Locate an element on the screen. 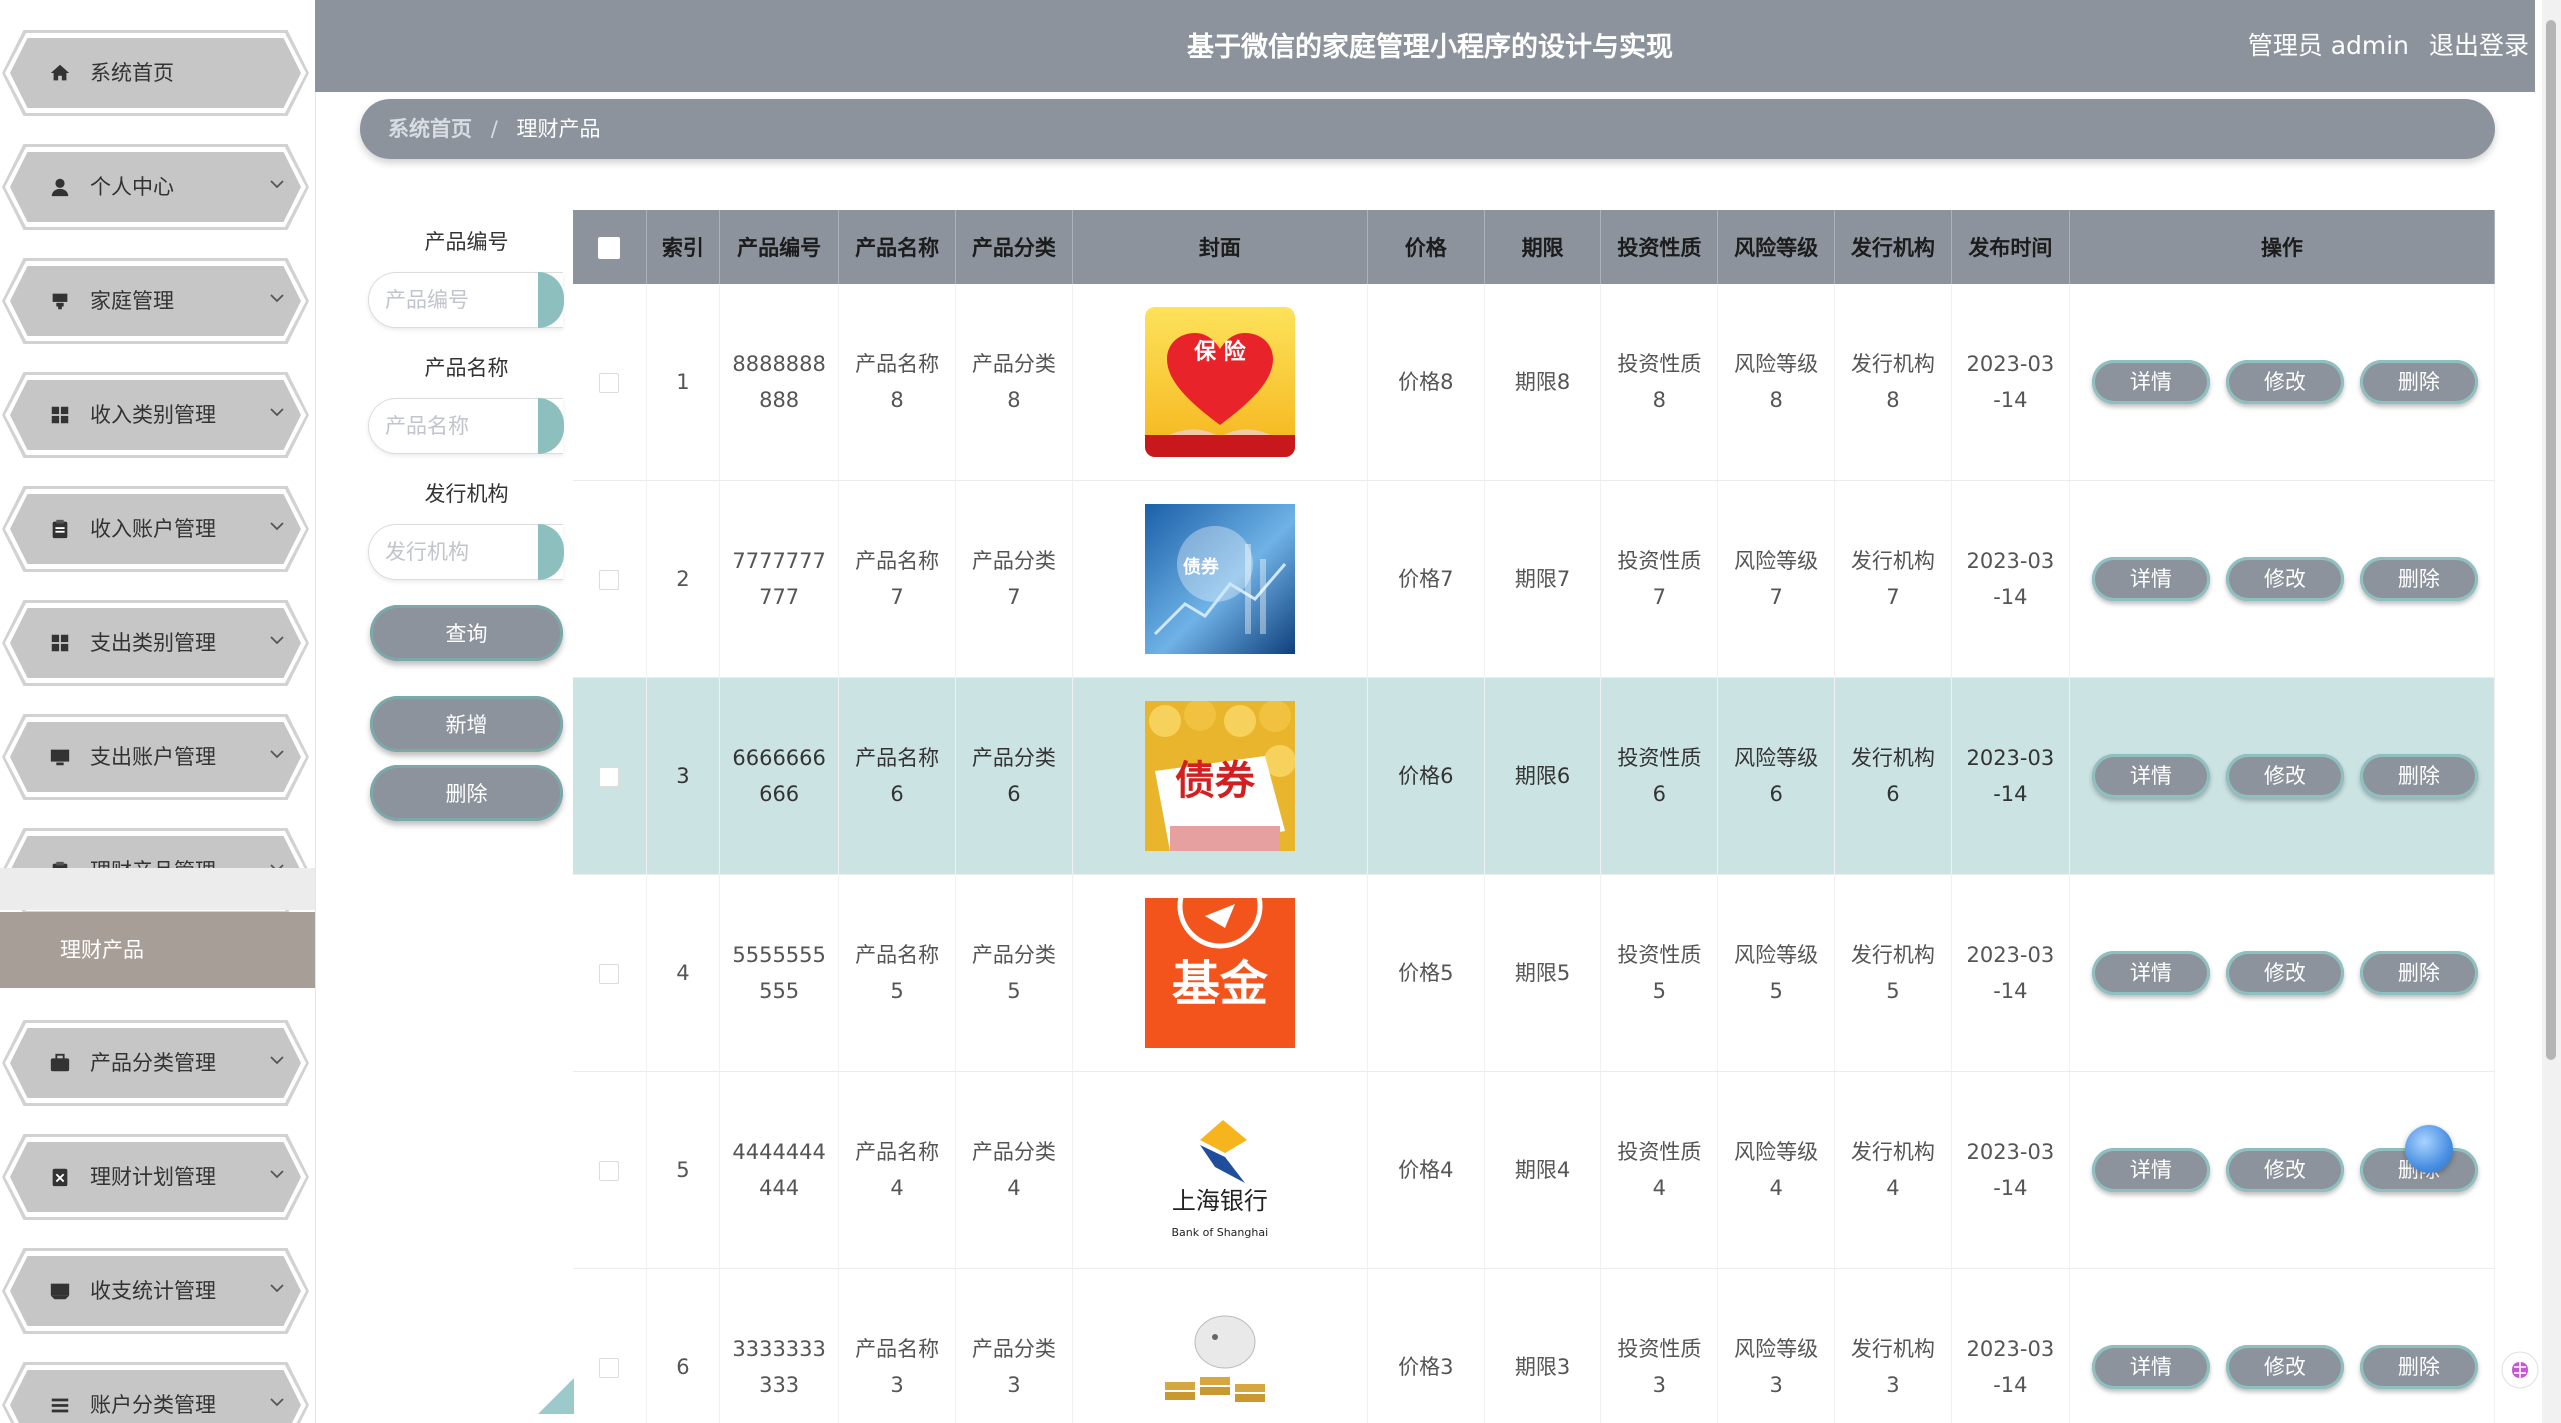 The image size is (2561, 1423). risk-cell: 风险等级7 is located at coordinates (1776, 579).